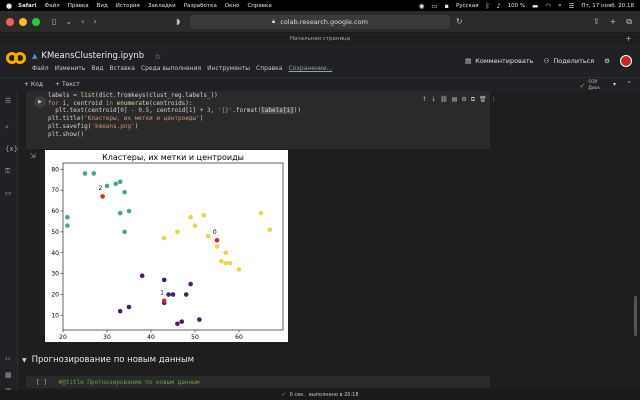 This screenshot has width=640, height=400. Describe the element at coordinates (572, 6) in the screenshot. I see `control-center-icon: ☰` at that location.